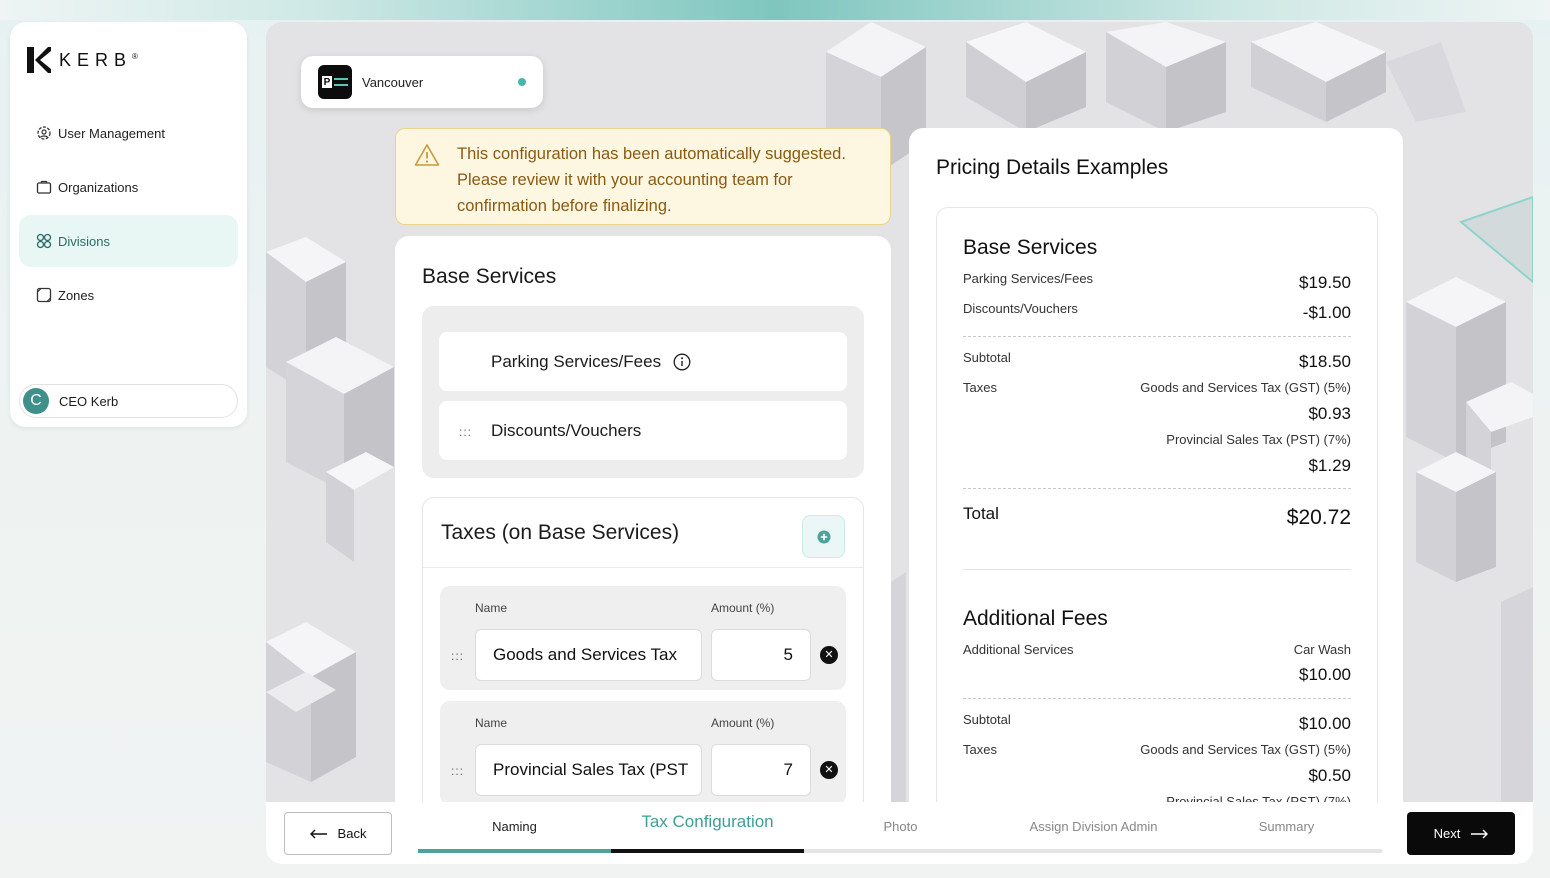  I want to click on sidebar-item-user-management: User Management, so click(128, 133).